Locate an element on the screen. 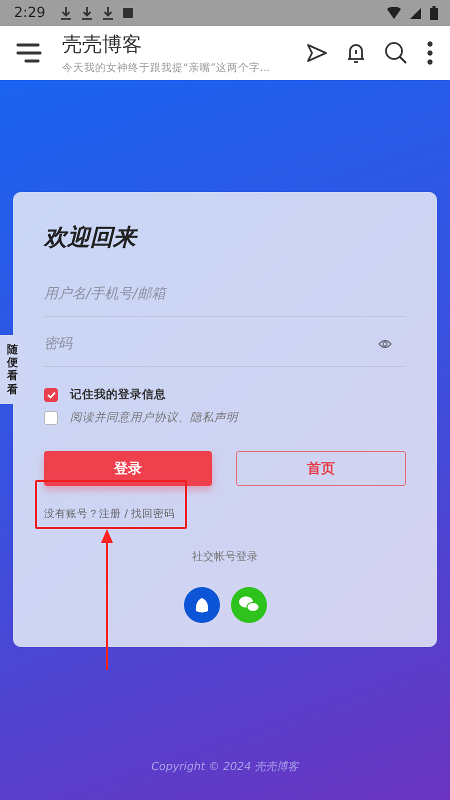 This screenshot has height=800, width=450. side-tab: 随便看看 is located at coordinates (14, 369).